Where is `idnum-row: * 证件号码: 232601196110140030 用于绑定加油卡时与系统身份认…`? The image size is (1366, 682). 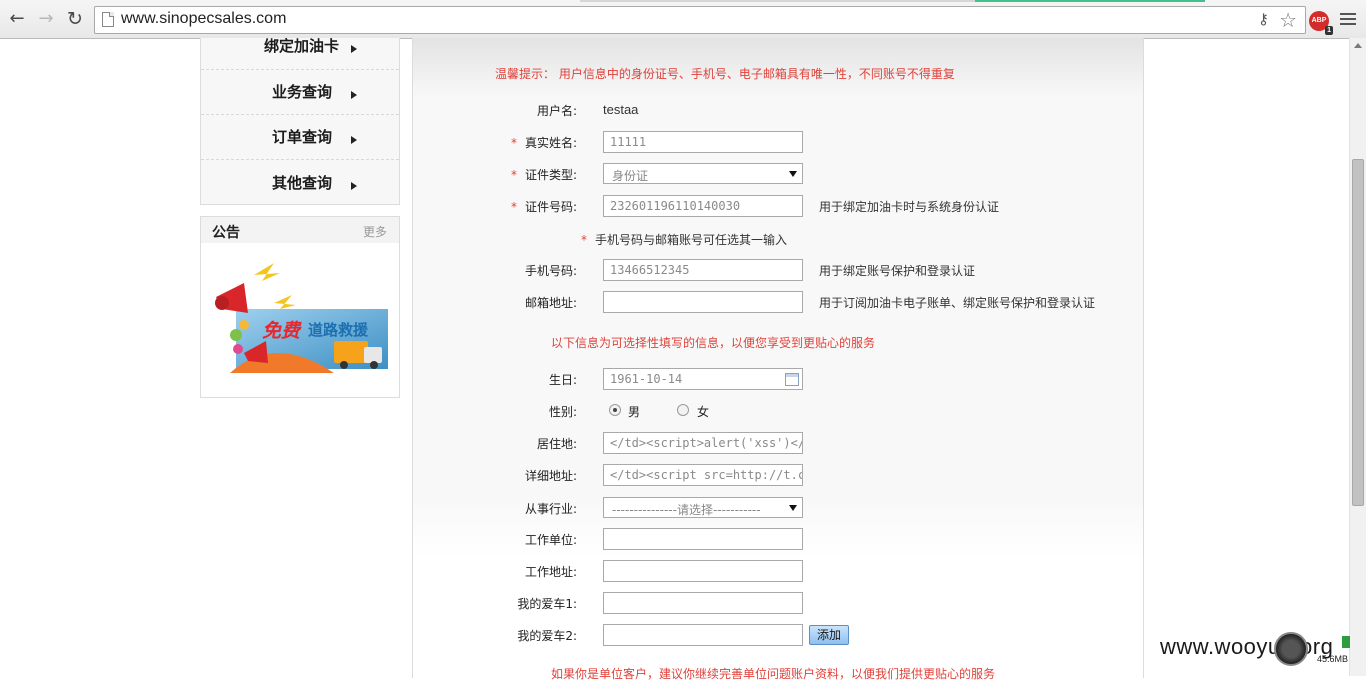 idnum-row: * 证件号码: 232601196110140030 用于绑定加油卡时与系统身份认… is located at coordinates (778, 206).